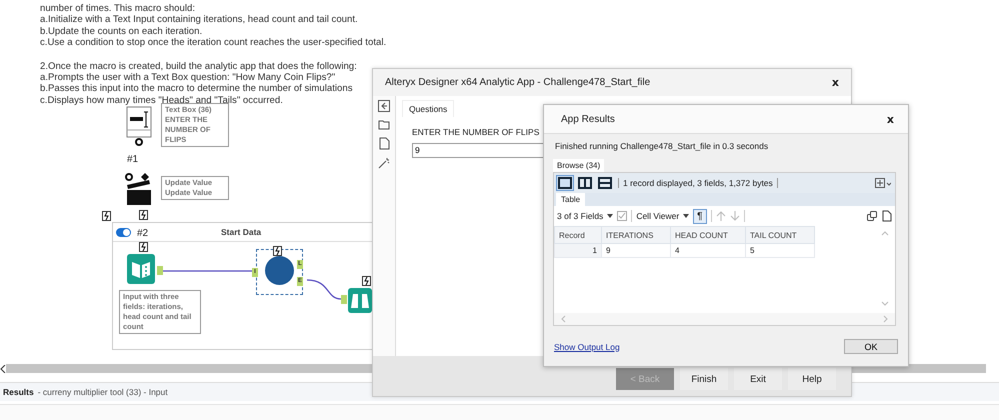 The height and width of the screenshot is (420, 999). I want to click on clapperboard-icon, so click(139, 189).